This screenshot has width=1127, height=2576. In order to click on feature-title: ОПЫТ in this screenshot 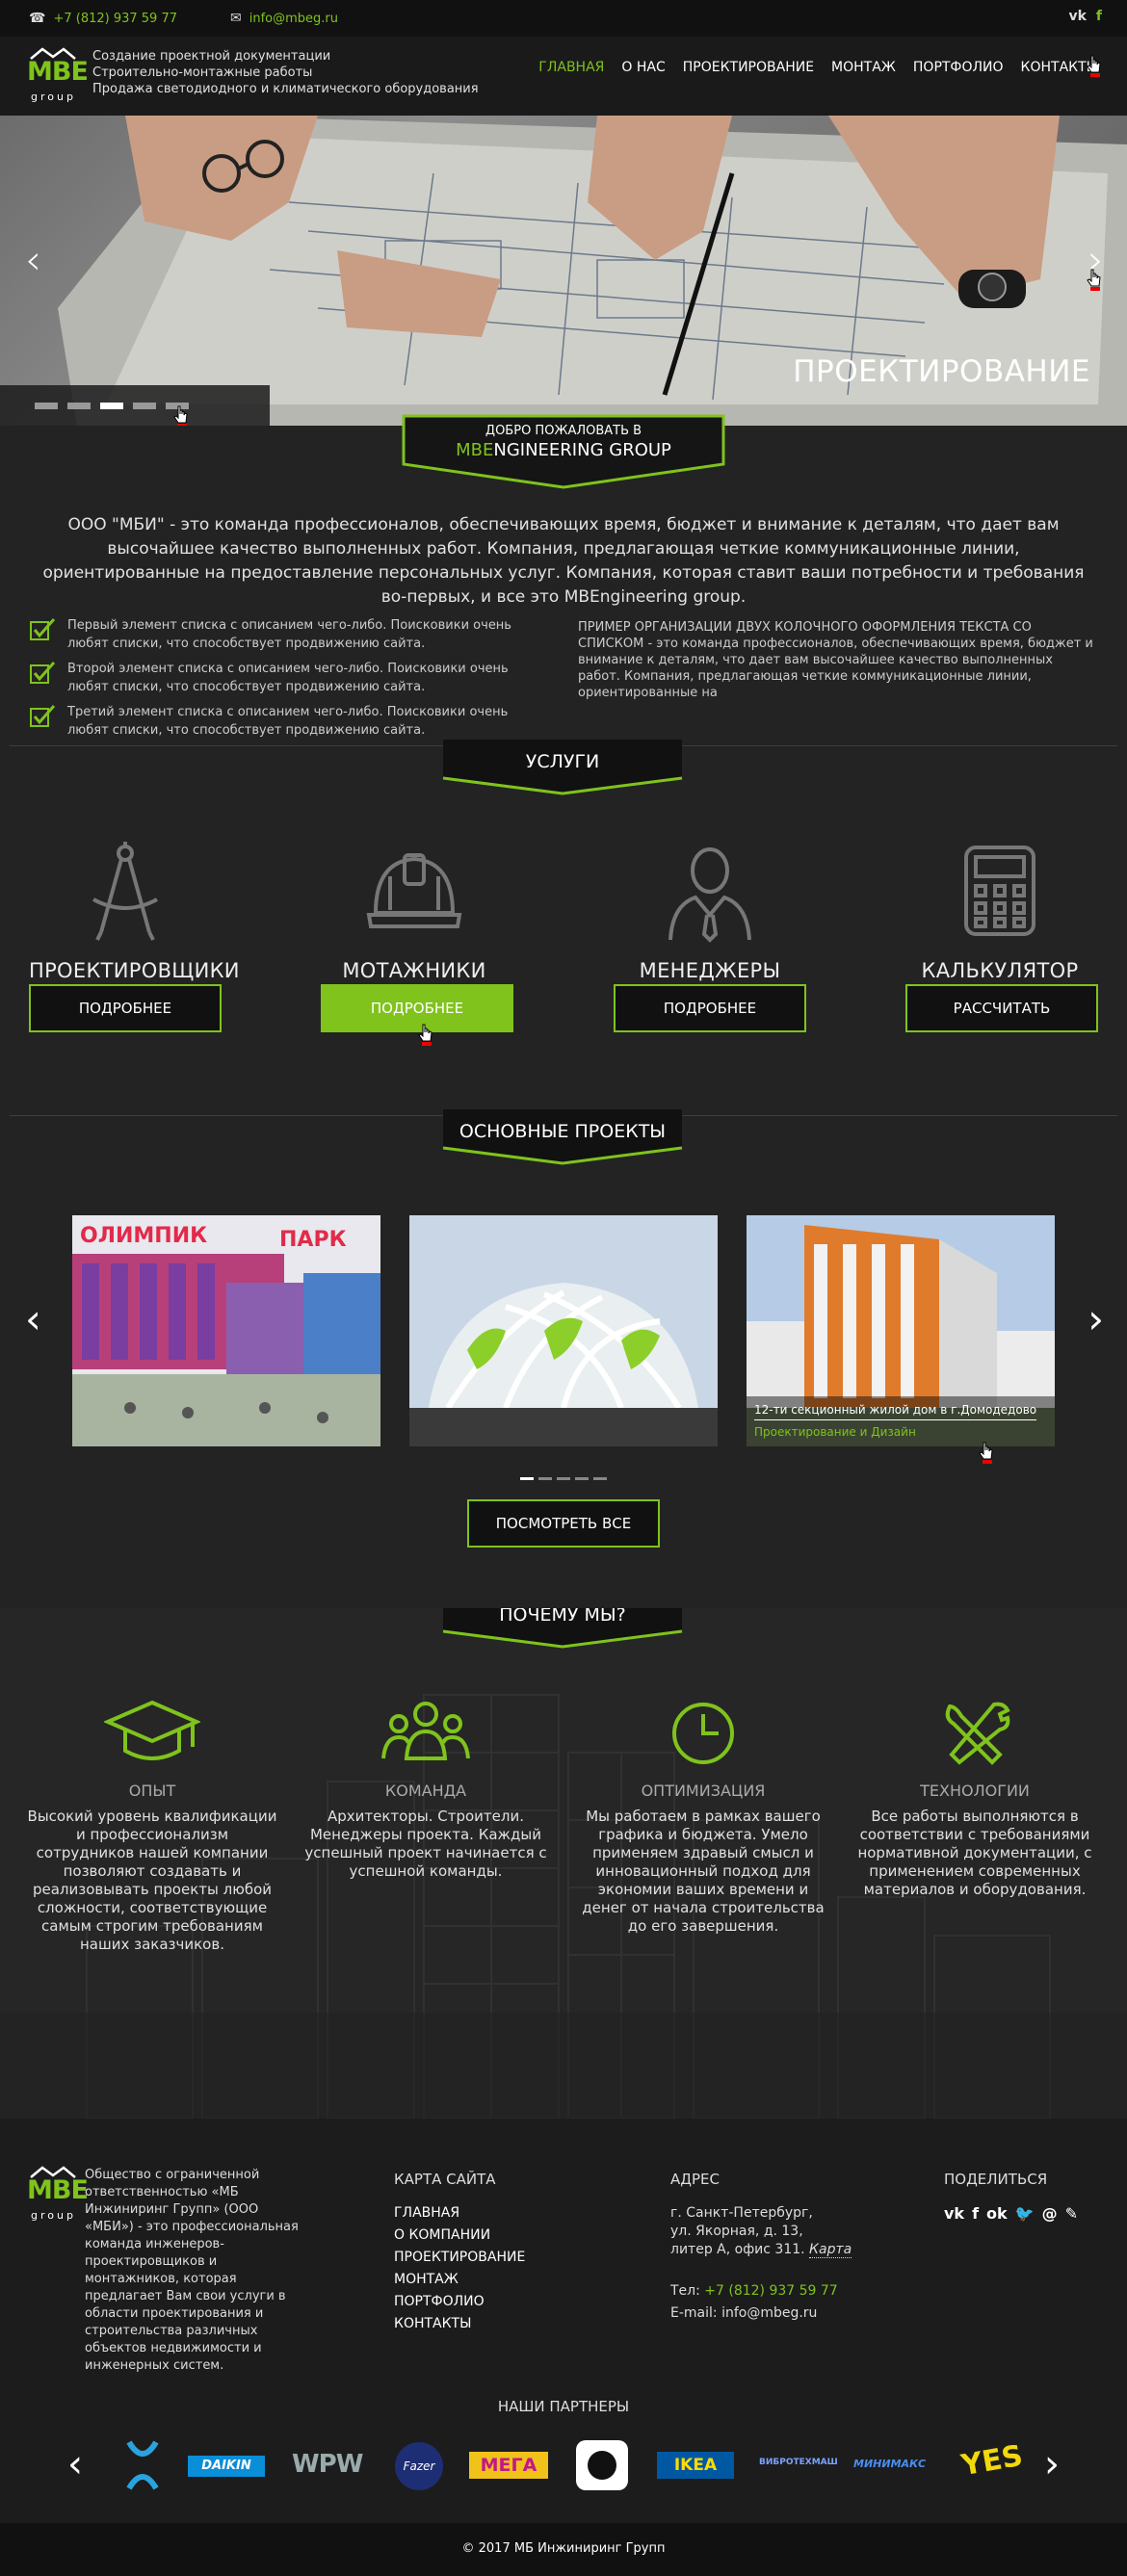, I will do `click(152, 1791)`.